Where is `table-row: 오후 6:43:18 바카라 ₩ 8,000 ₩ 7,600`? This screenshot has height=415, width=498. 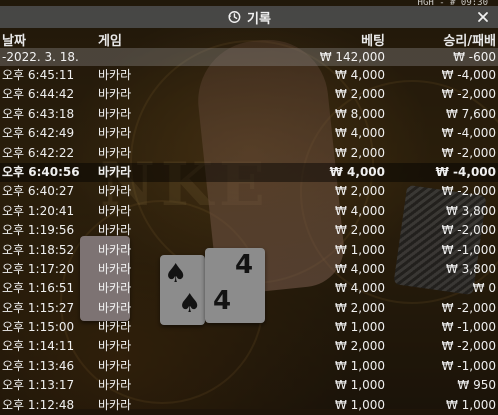
table-row: 오후 6:43:18 바카라 ₩ 8,000 ₩ 7,600 is located at coordinates (249, 114).